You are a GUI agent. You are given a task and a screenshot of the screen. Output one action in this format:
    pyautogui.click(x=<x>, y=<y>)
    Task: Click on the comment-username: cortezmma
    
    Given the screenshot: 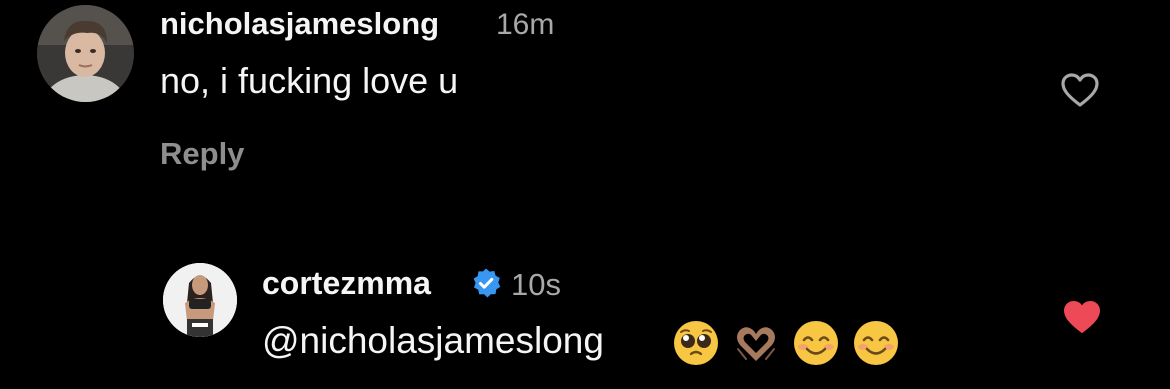 What is the action you would take?
    pyautogui.click(x=346, y=283)
    